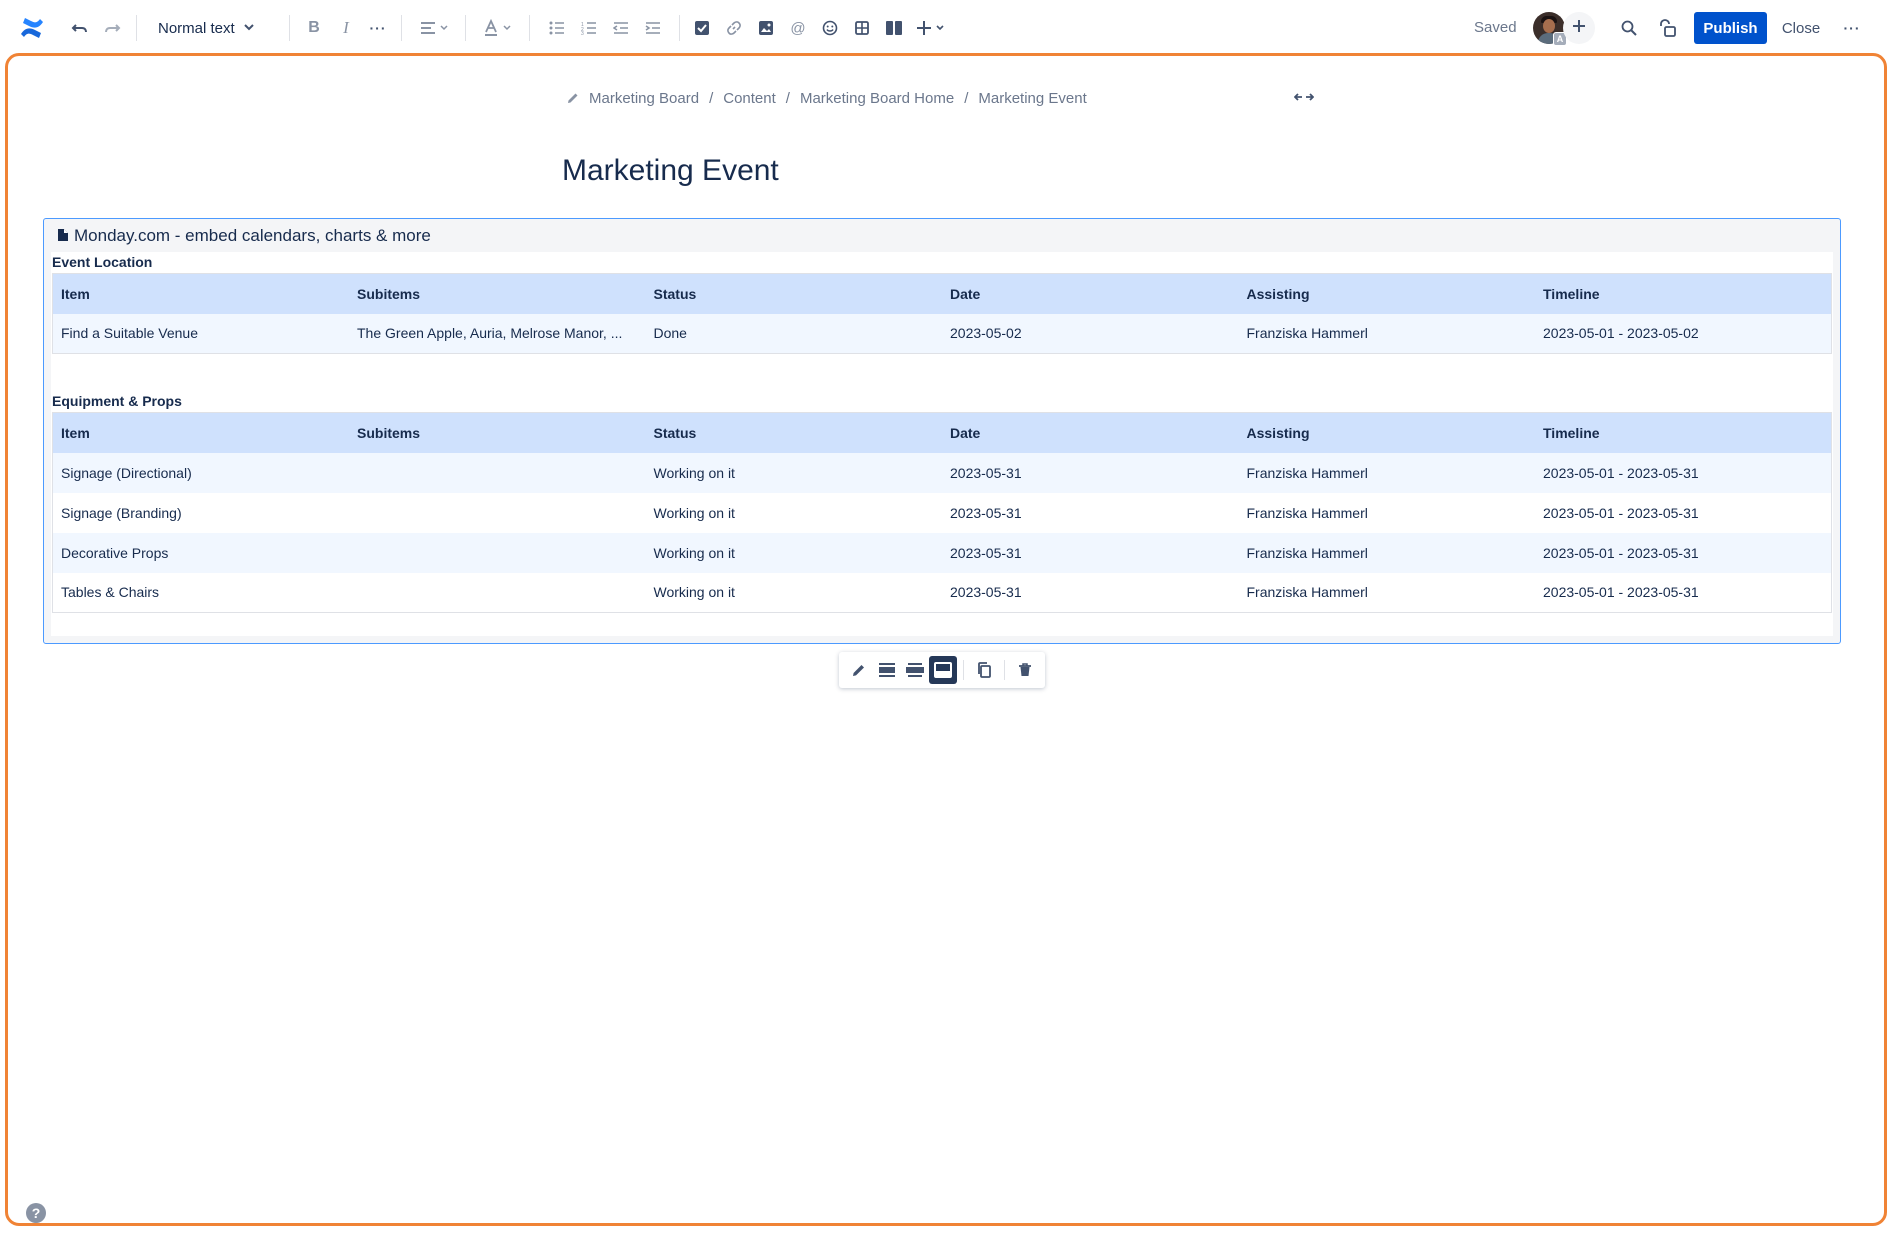 This screenshot has height=1254, width=1892. Describe the element at coordinates (36, 1213) in the screenshot. I see `help-button: ?` at that location.